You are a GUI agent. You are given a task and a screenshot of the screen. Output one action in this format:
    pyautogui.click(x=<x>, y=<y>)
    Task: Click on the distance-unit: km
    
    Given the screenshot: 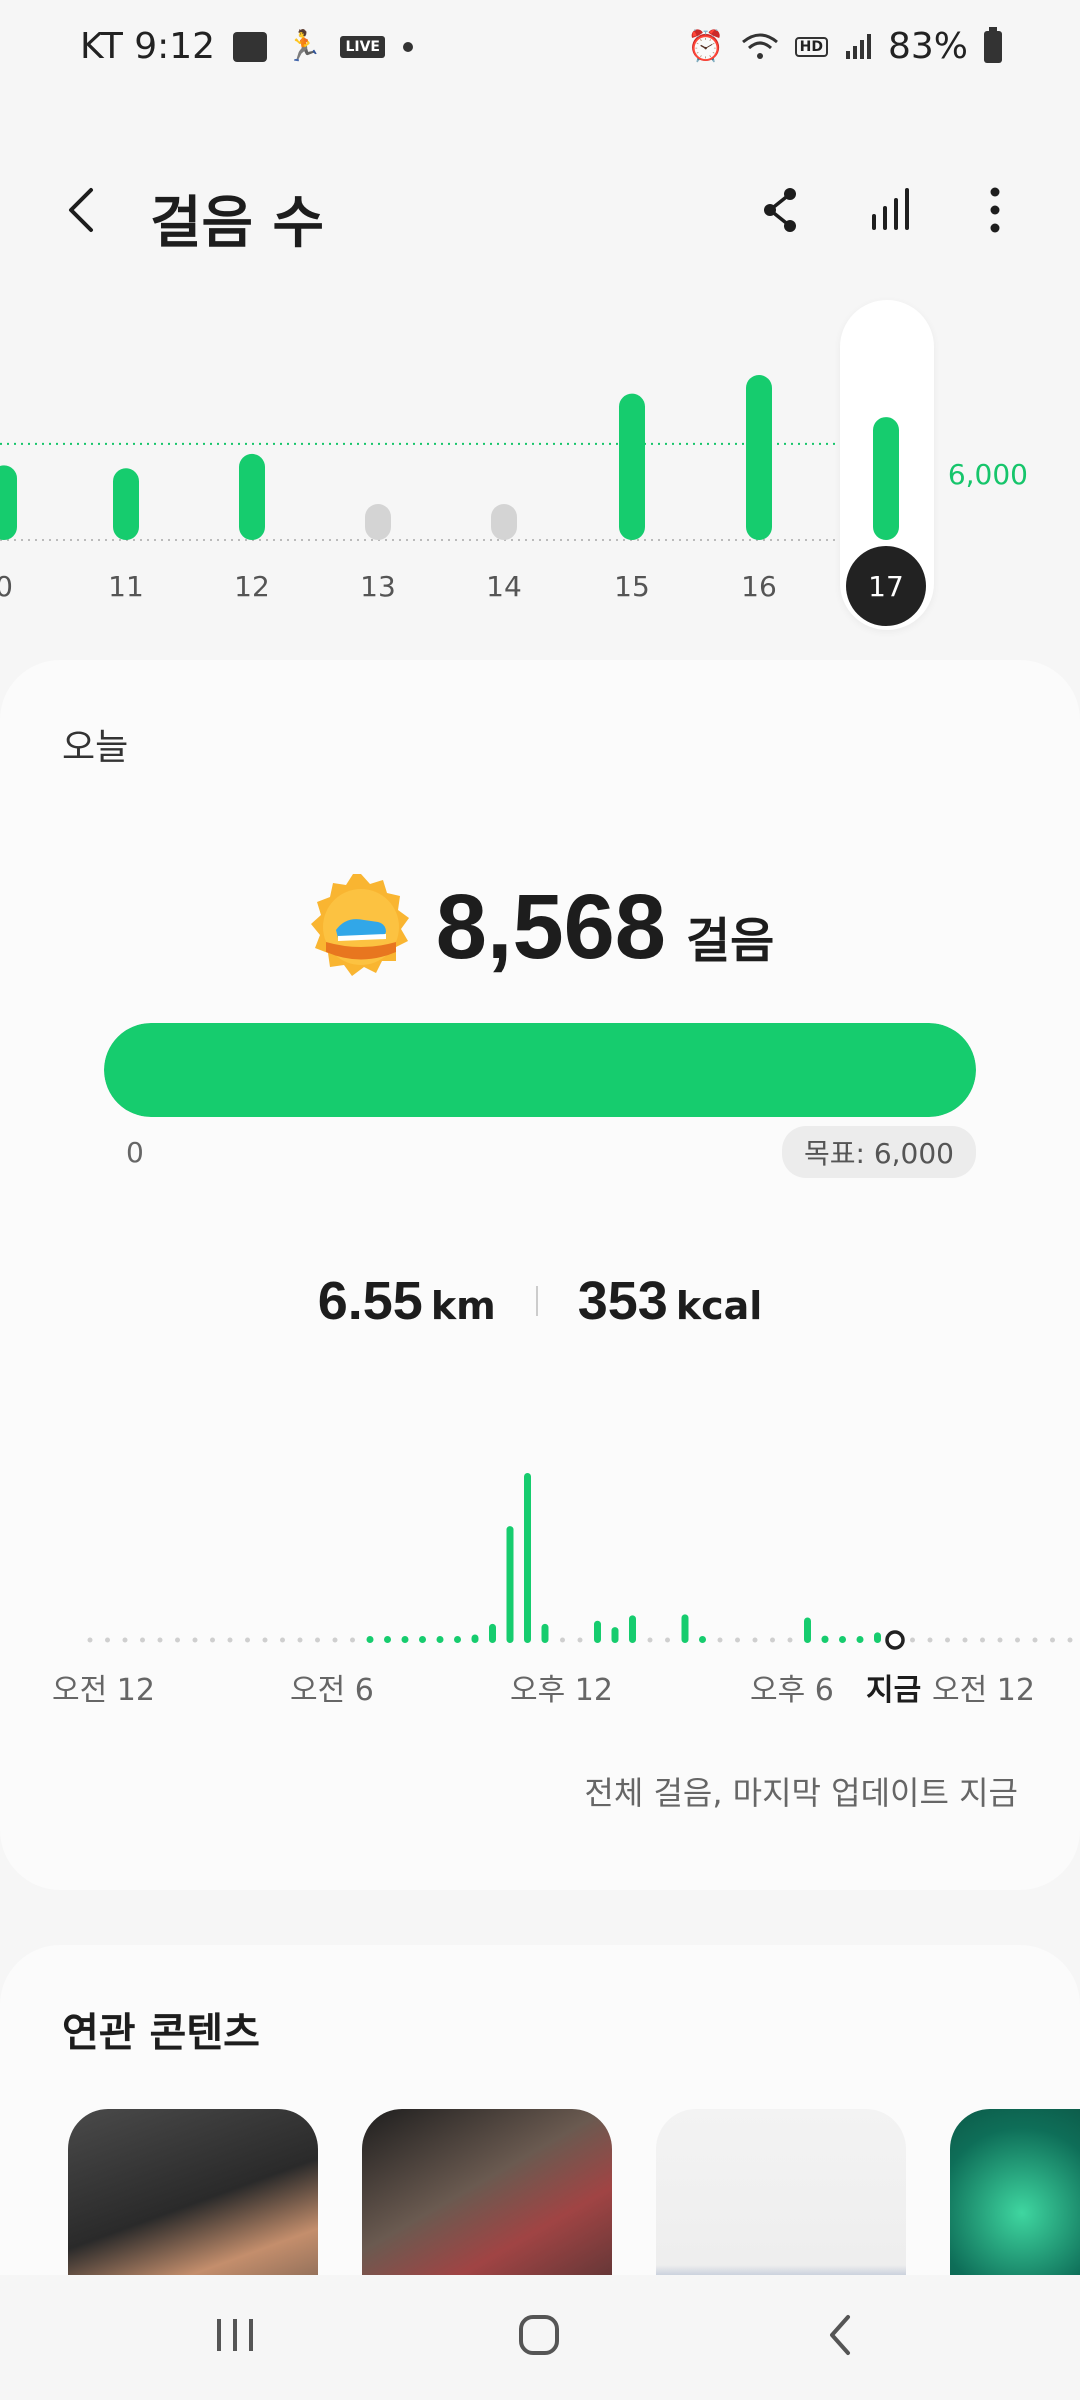 What is the action you would take?
    pyautogui.click(x=463, y=1306)
    